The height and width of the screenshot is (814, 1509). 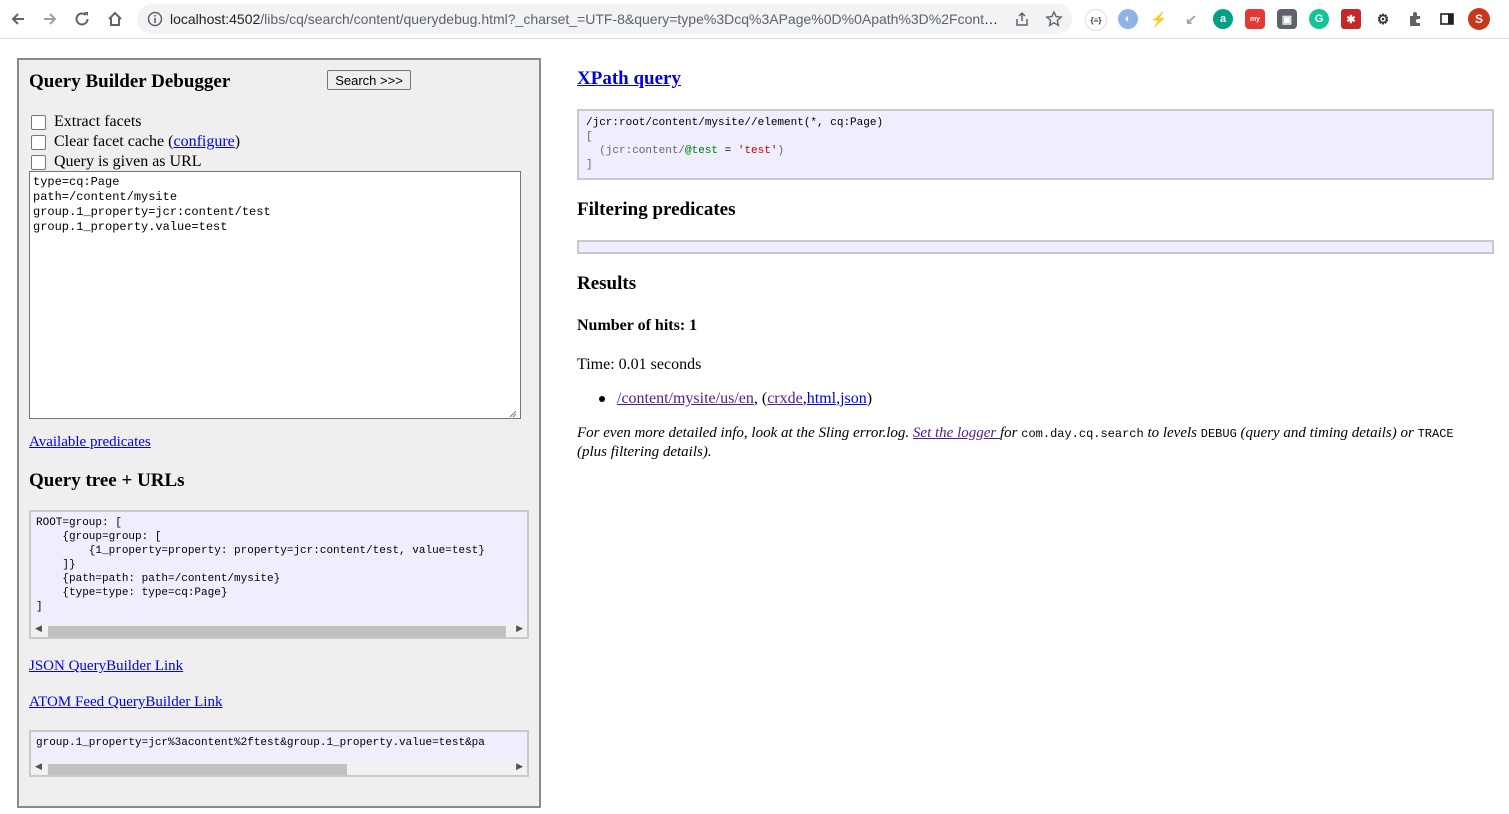 I want to click on atom-feed-querybuilder-link: ATOM Feed QueryBuilder Link, so click(x=125, y=702).